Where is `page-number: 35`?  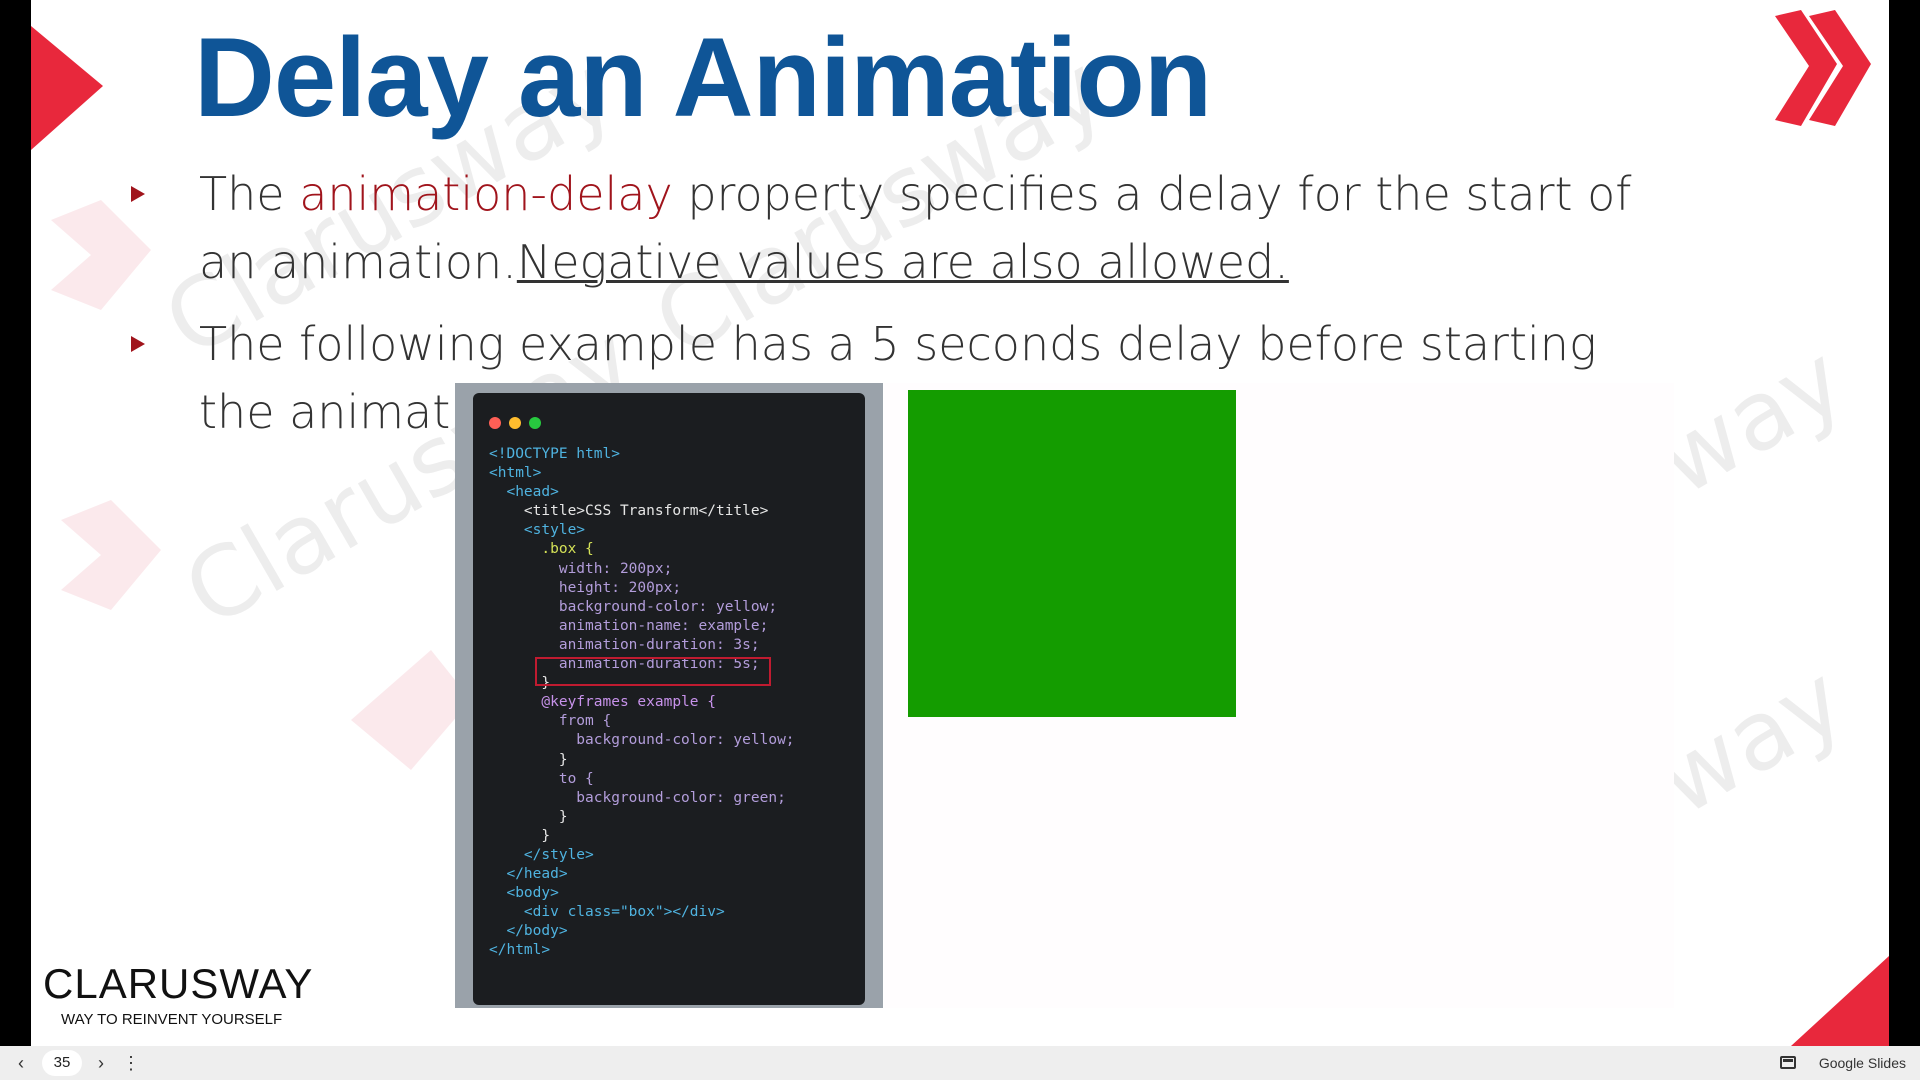 page-number: 35 is located at coordinates (62, 1063).